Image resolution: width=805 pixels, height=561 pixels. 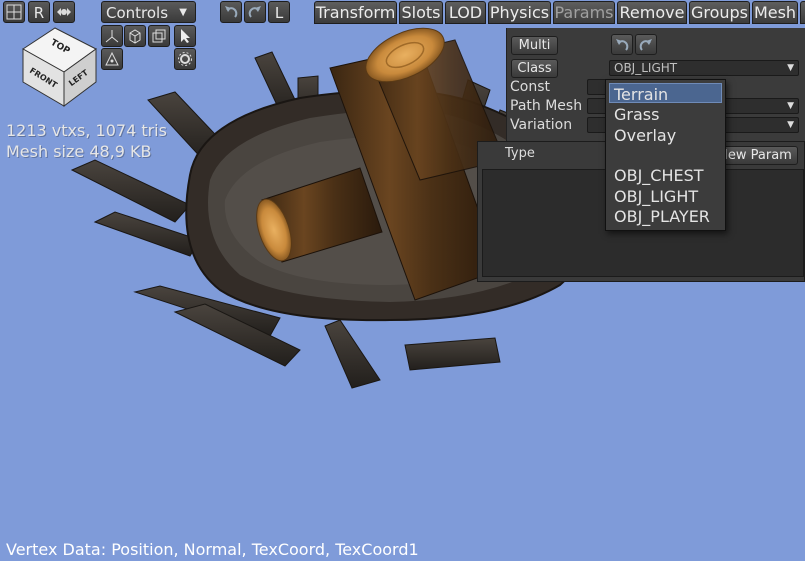 I want to click on tab-slots: Slots, so click(x=421, y=12).